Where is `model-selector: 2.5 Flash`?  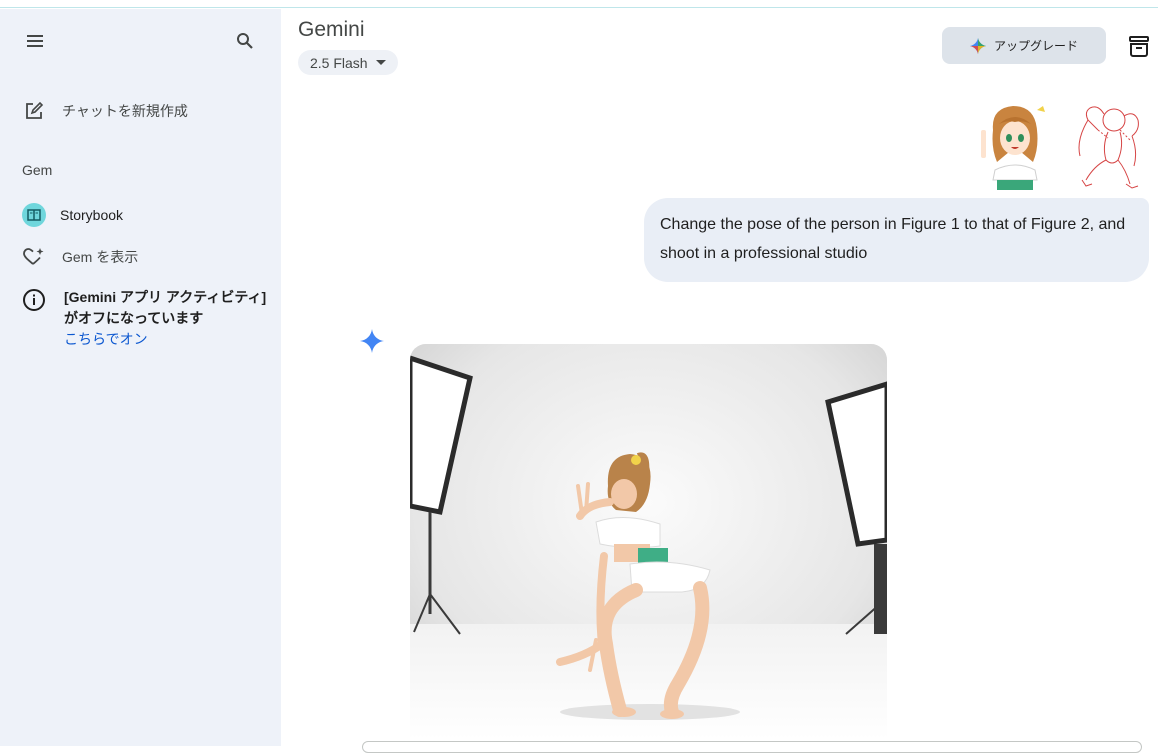 model-selector: 2.5 Flash is located at coordinates (348, 62).